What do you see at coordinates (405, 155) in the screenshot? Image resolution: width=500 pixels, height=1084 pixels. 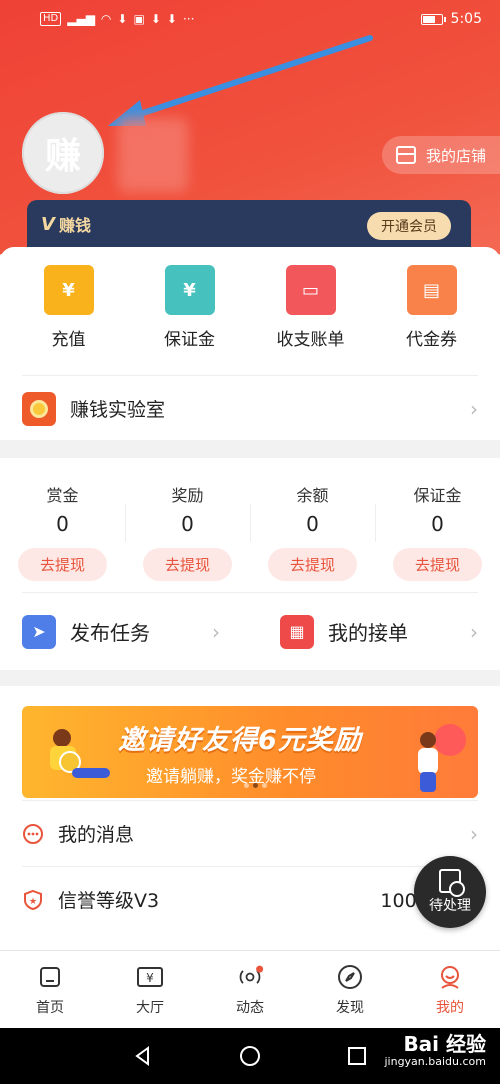 I see `shop-icon` at bounding box center [405, 155].